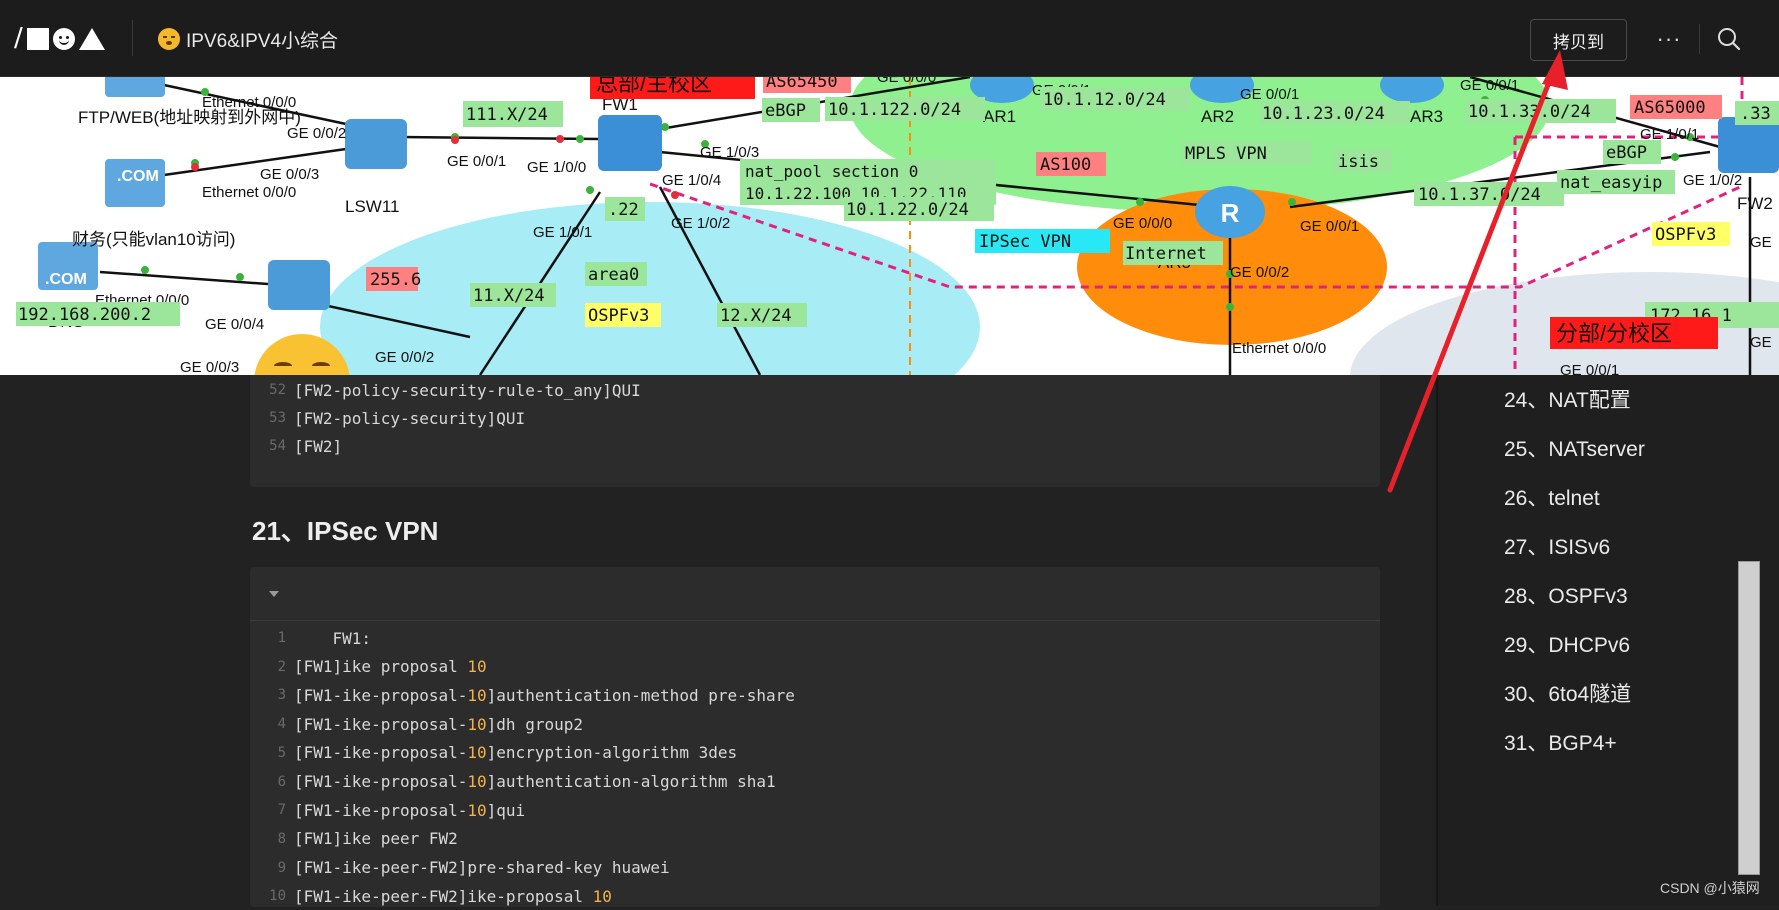 The image size is (1779, 910). Describe the element at coordinates (274, 594) in the screenshot. I see `collapse-caret-icon` at that location.